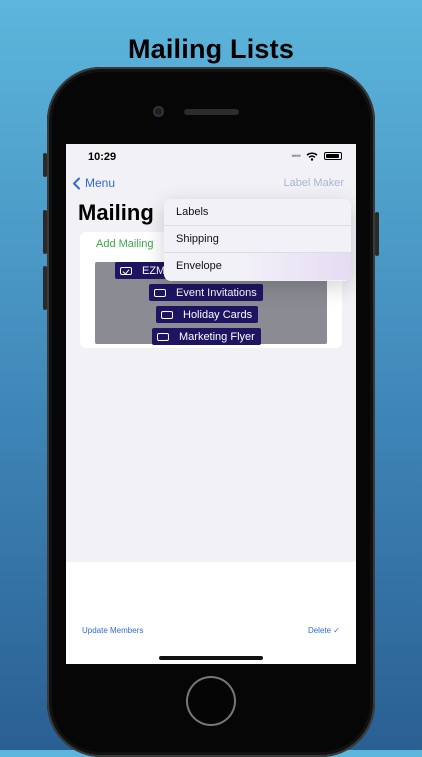 The width and height of the screenshot is (422, 757). I want to click on list-item-label: Marketing Flyer, so click(217, 336).